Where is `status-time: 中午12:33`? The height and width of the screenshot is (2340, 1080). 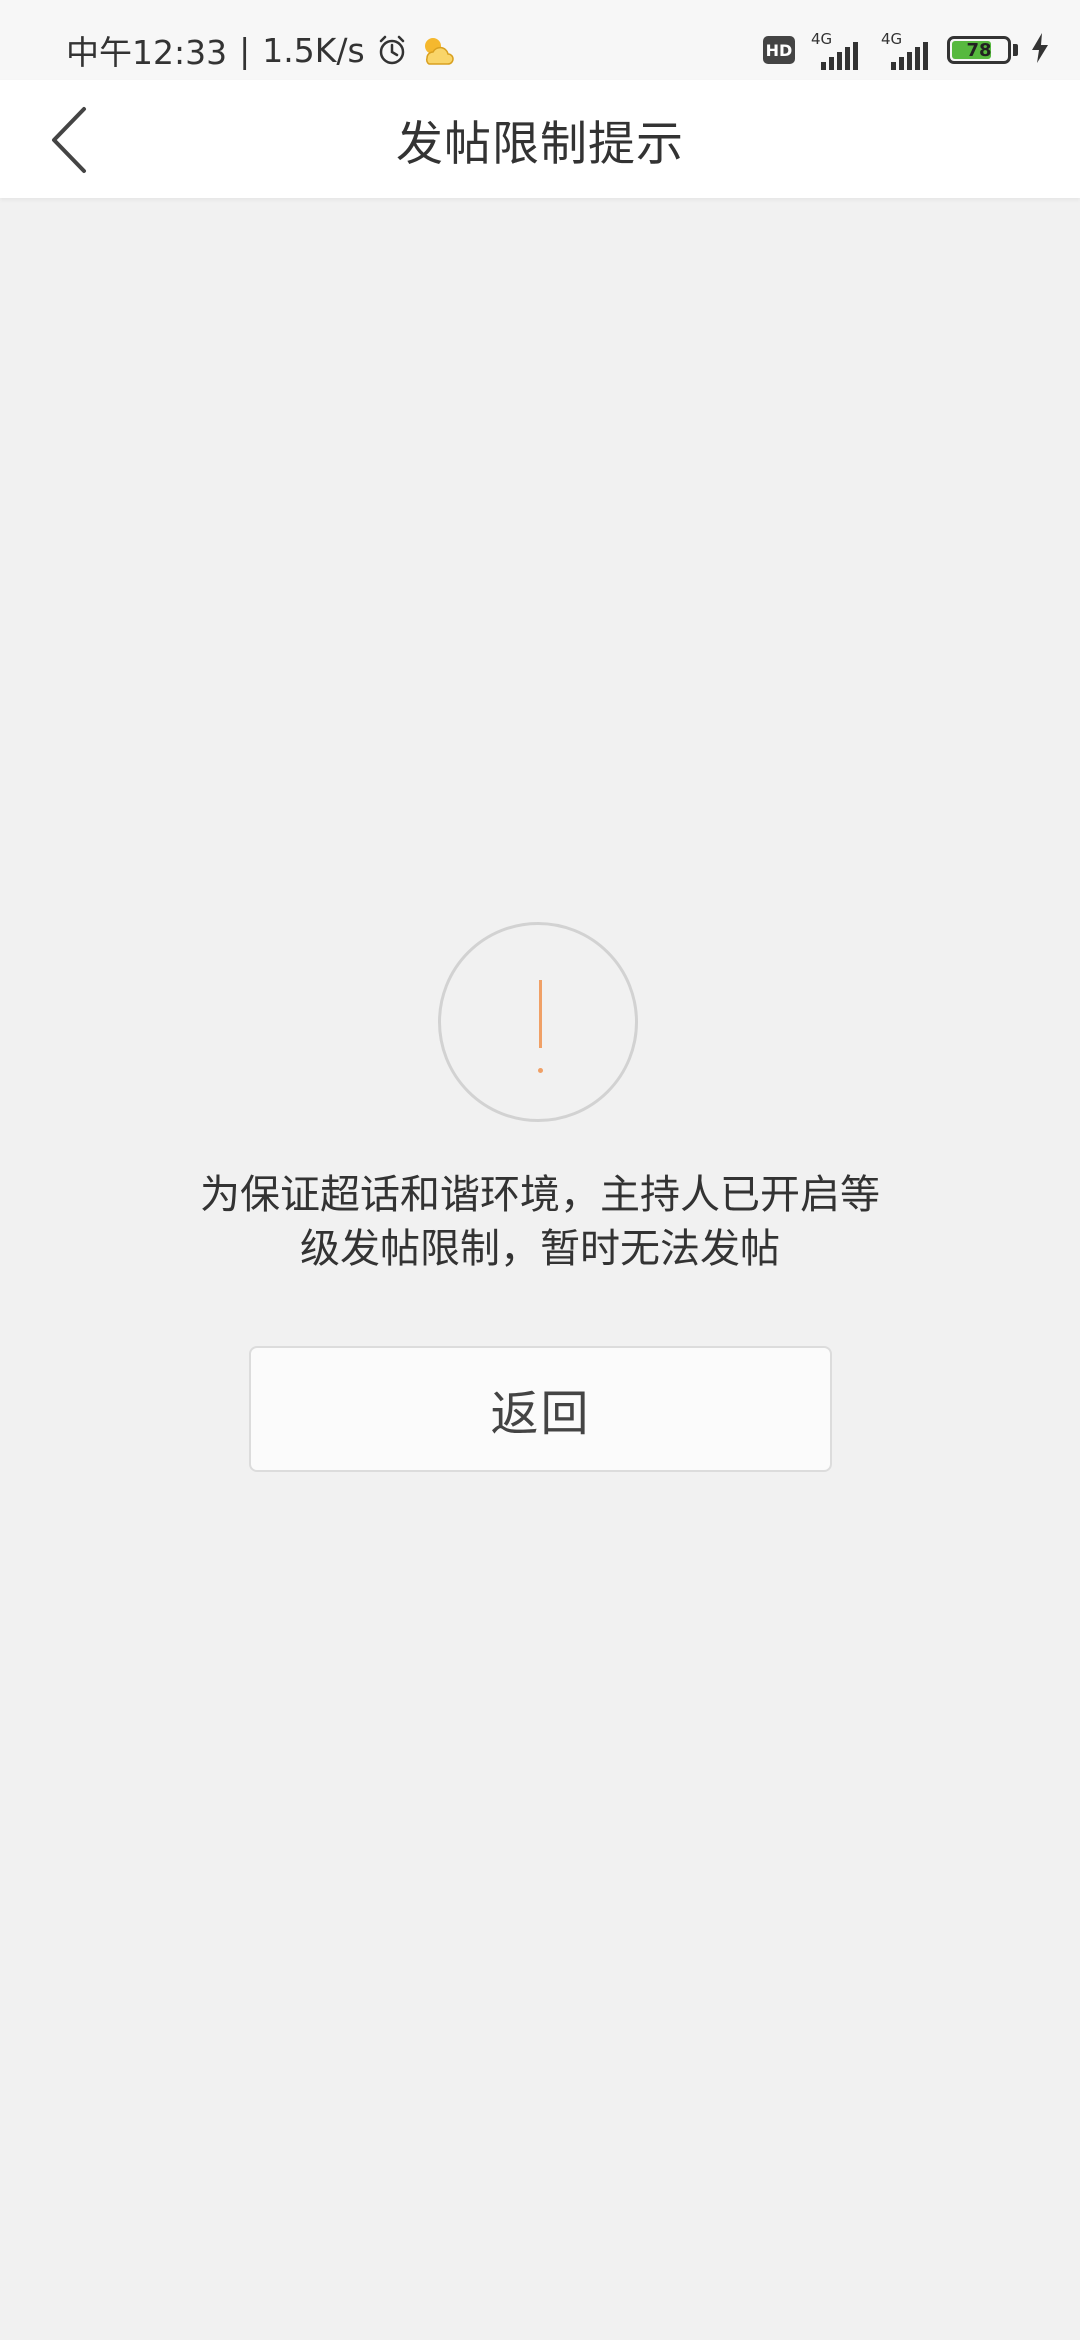
status-time: 中午12:33 is located at coordinates (147, 52).